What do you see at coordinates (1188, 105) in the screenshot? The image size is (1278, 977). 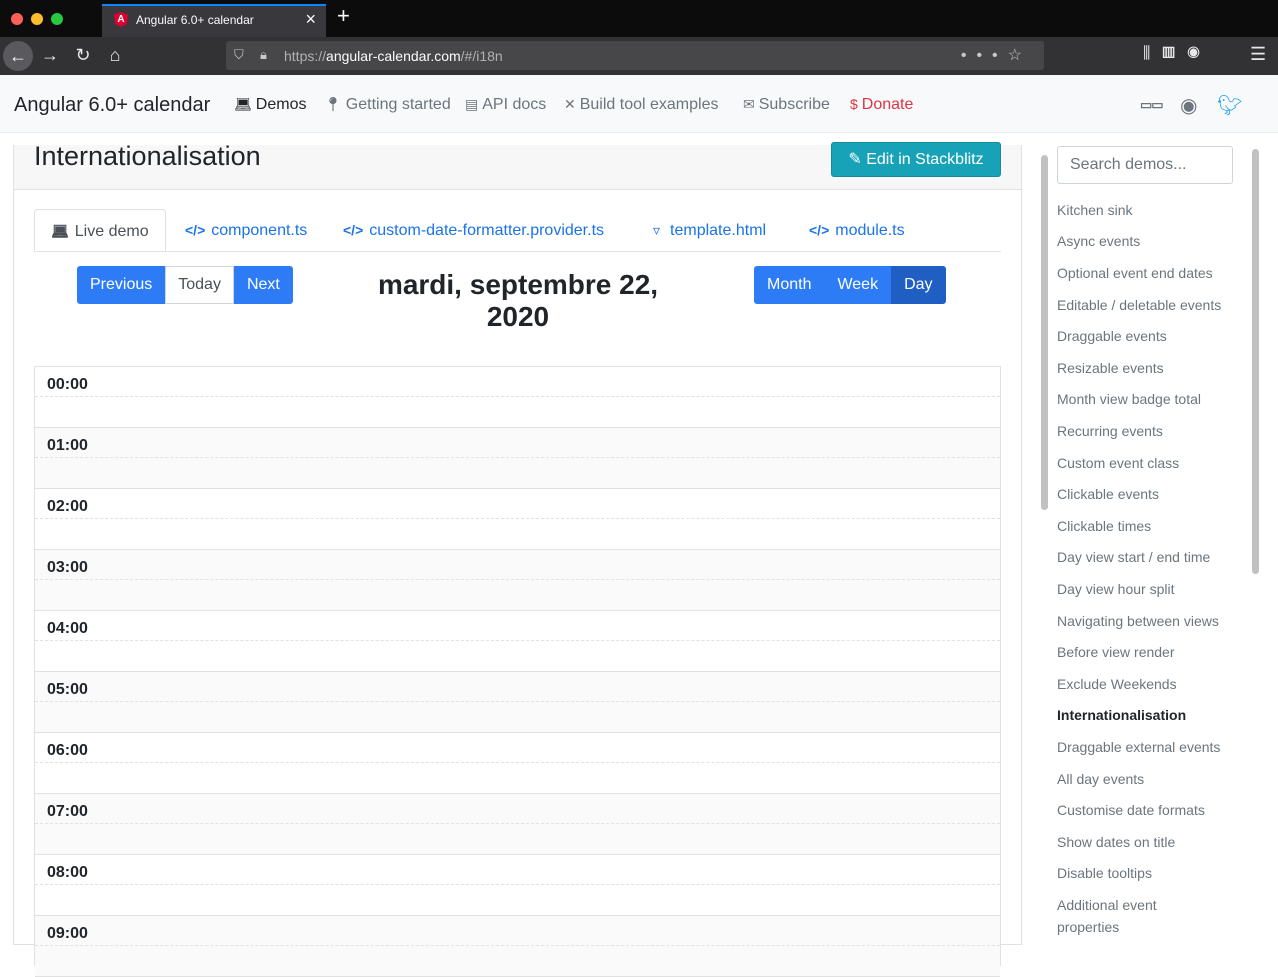 I see `github-icon: ◉` at bounding box center [1188, 105].